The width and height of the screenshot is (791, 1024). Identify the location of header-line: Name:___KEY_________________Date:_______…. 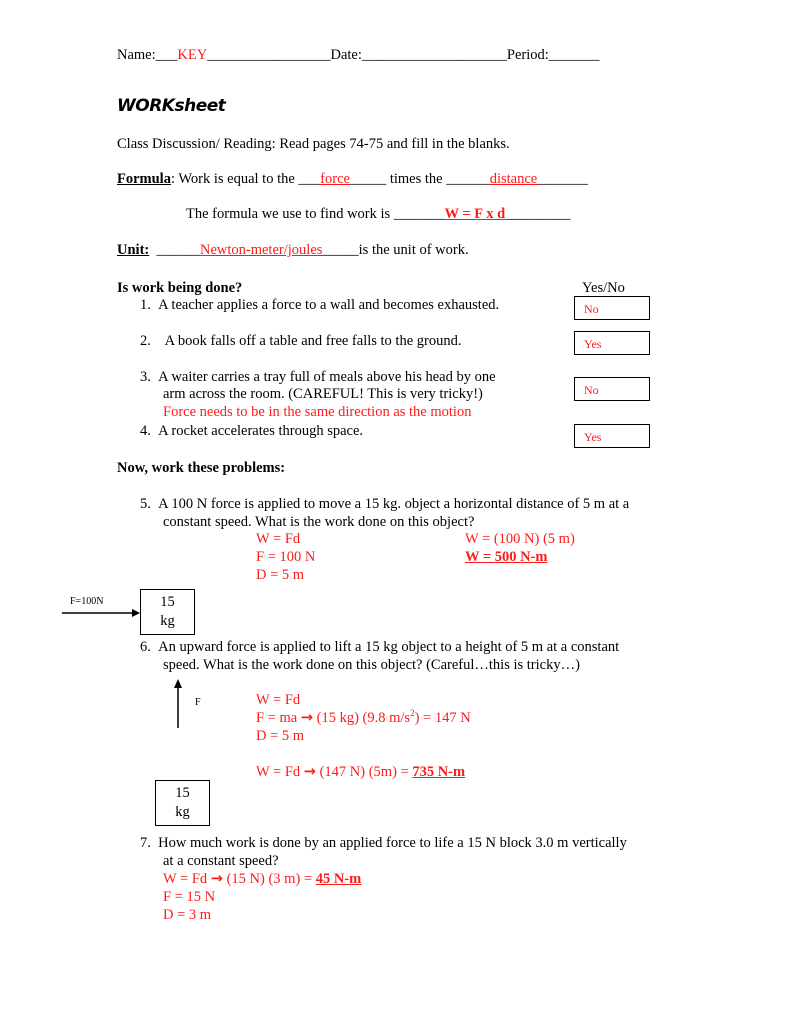
(358, 55).